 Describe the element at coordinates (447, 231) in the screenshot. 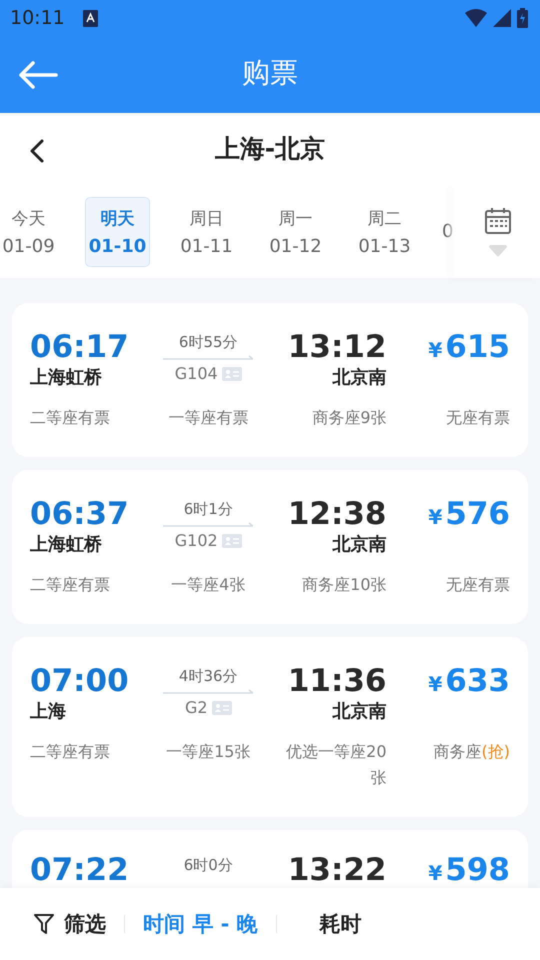

I see `date-tab: 0` at that location.